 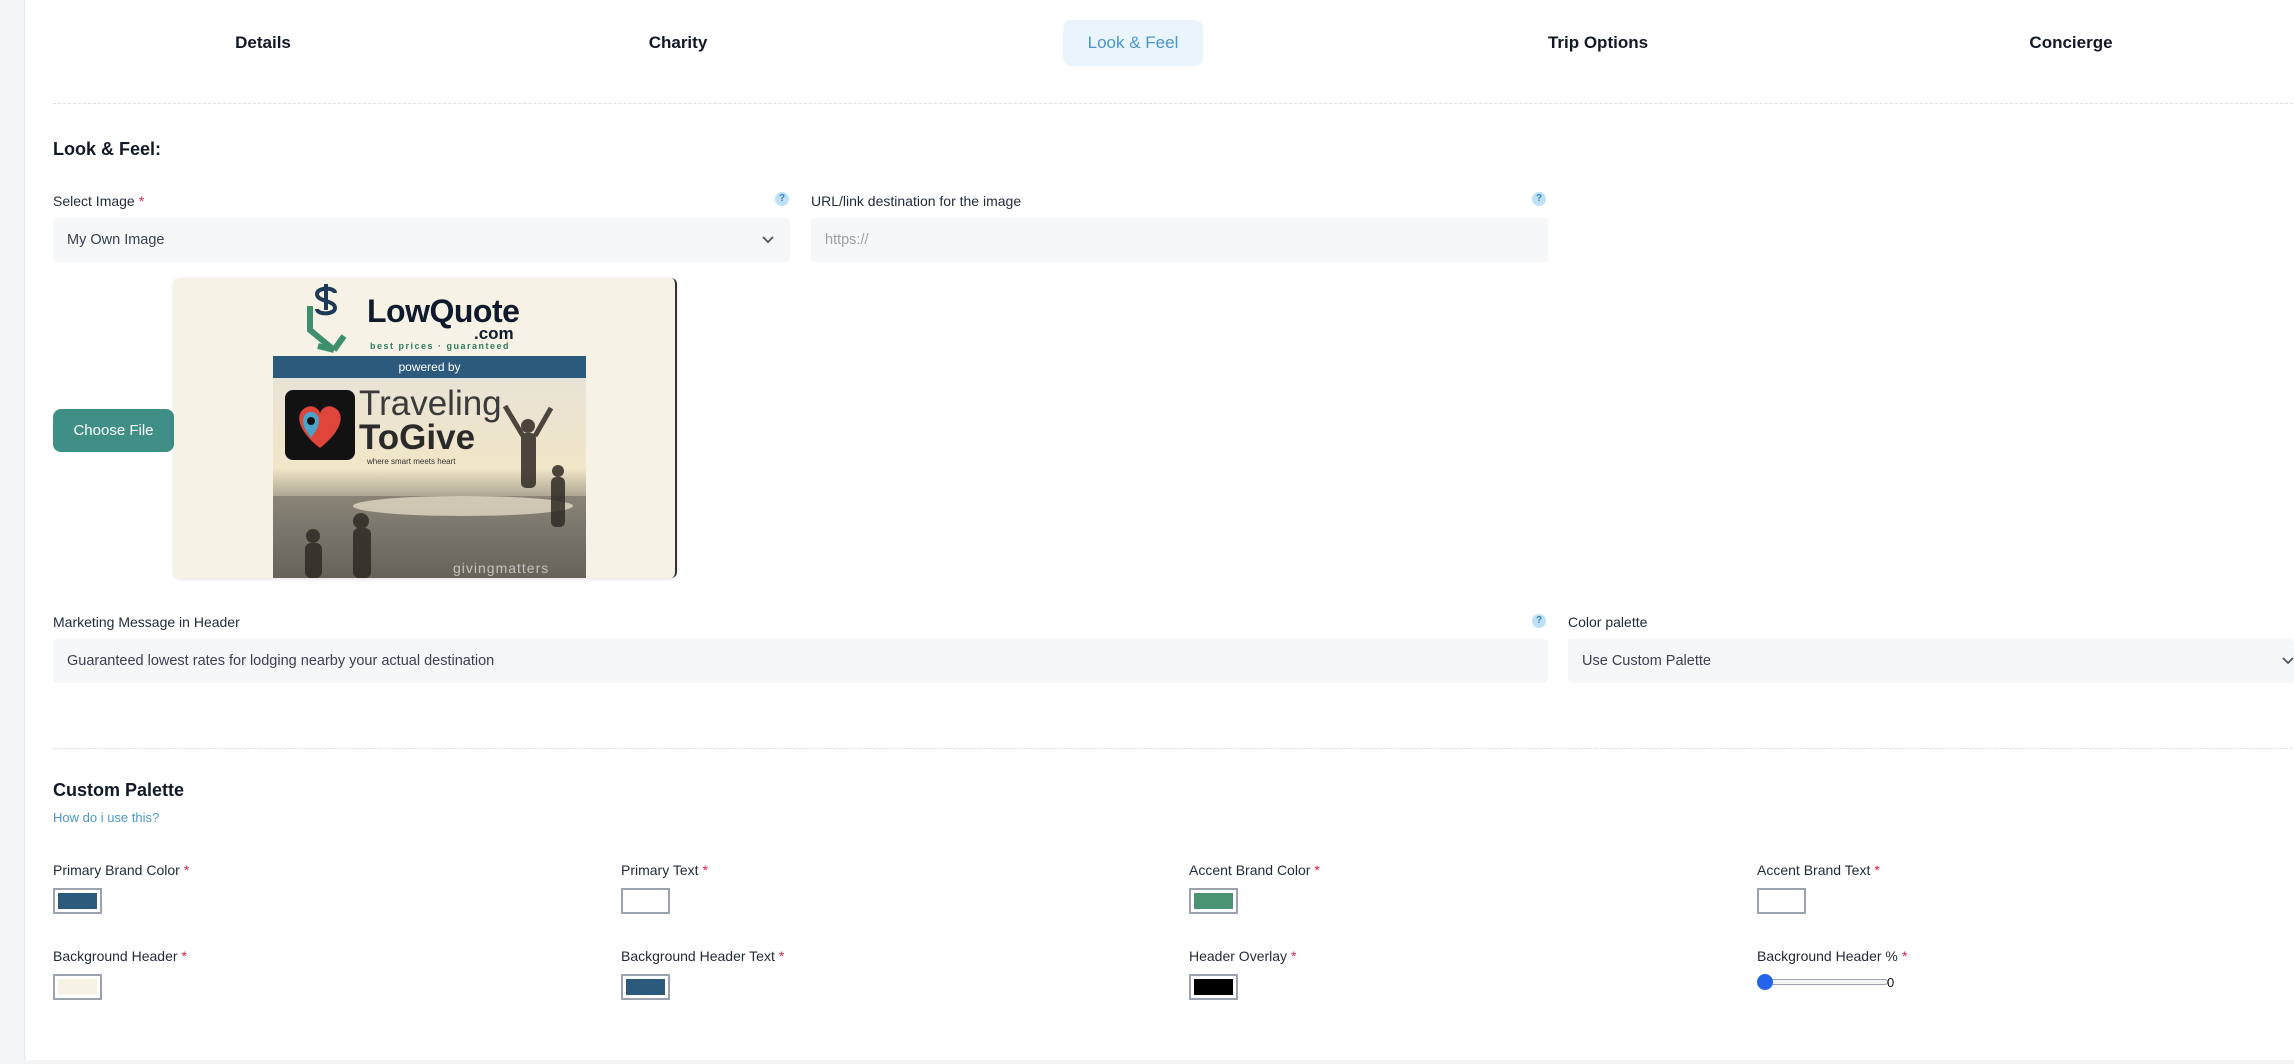 What do you see at coordinates (703, 956) in the screenshot?
I see `background-header-text-label: Background Header Text *` at bounding box center [703, 956].